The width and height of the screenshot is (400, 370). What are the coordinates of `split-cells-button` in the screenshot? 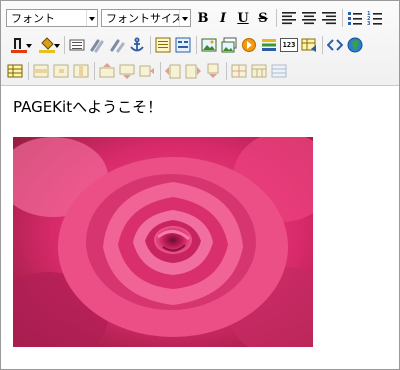 It's located at (239, 71).